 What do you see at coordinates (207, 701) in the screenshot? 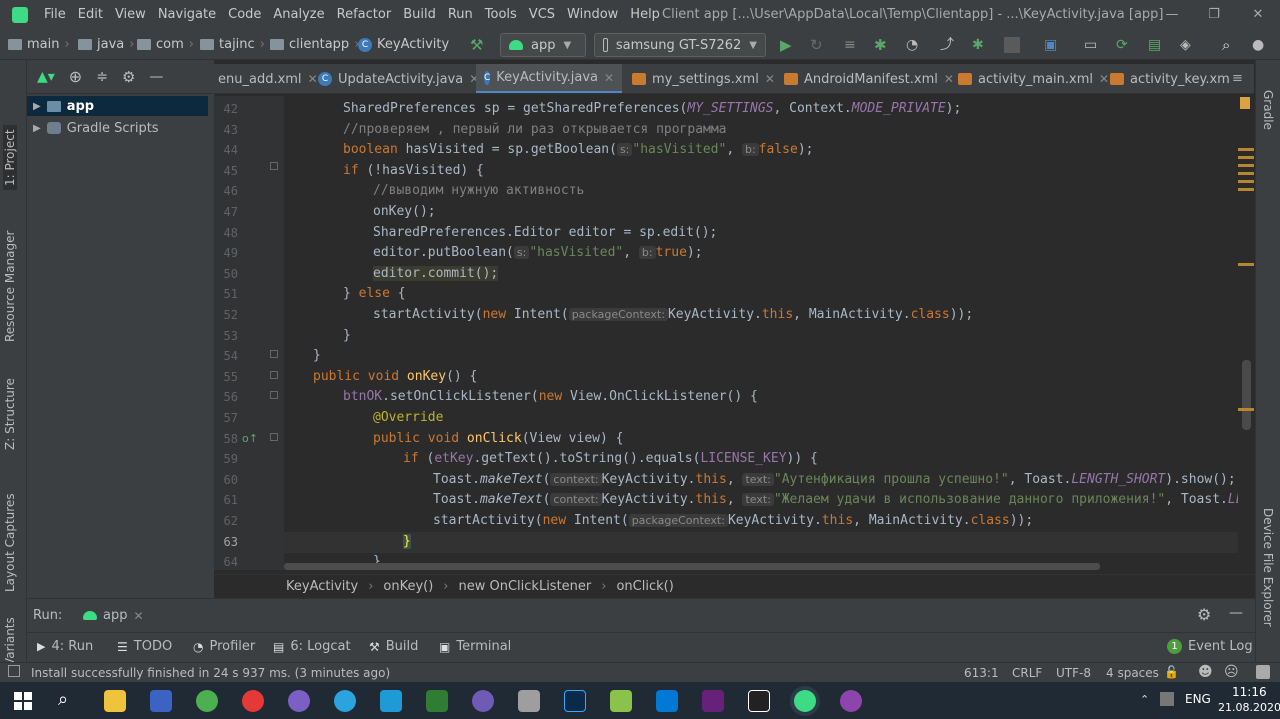
I see `chrome-icon` at bounding box center [207, 701].